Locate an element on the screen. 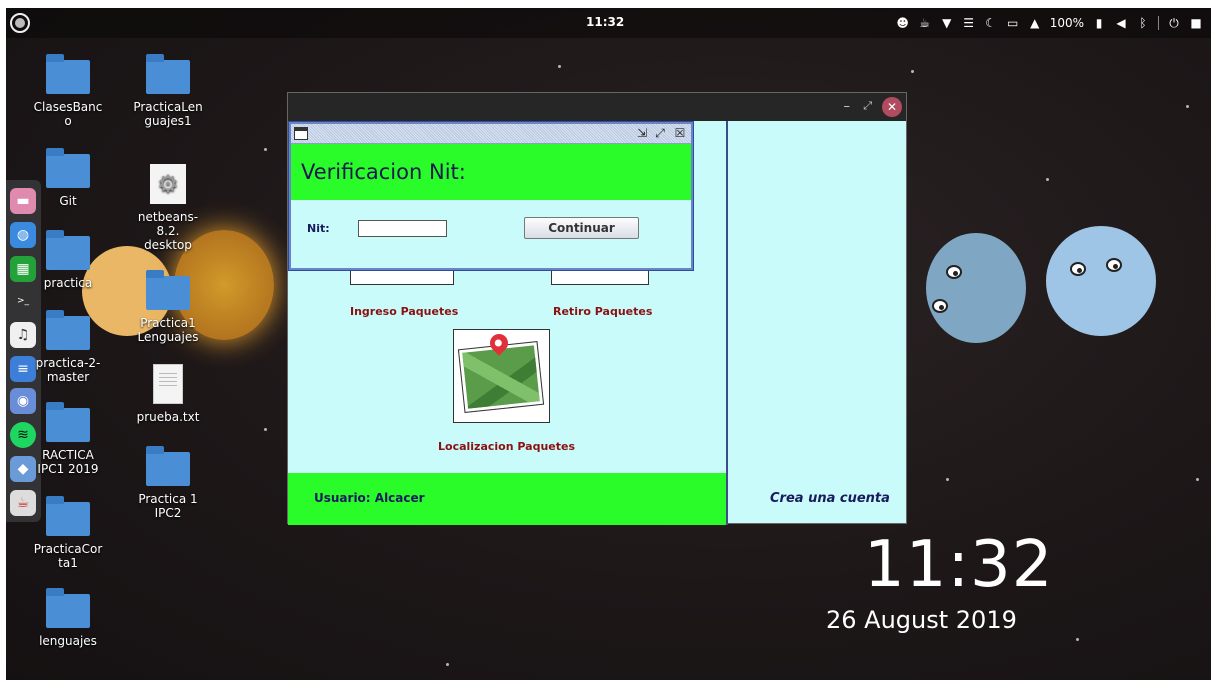 The image size is (1211, 686). close-icon: ✕ is located at coordinates (892, 107).